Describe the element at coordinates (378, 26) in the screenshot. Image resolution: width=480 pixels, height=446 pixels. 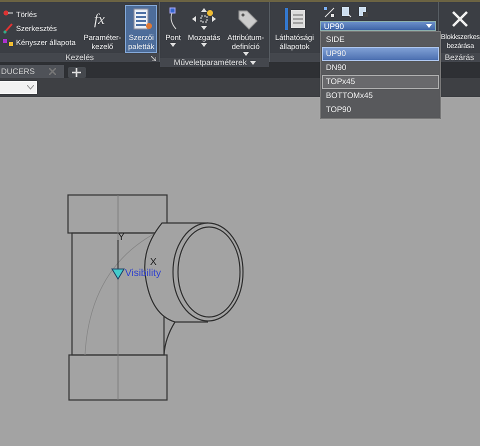
I see `visibility-dropdown: UP90` at that location.